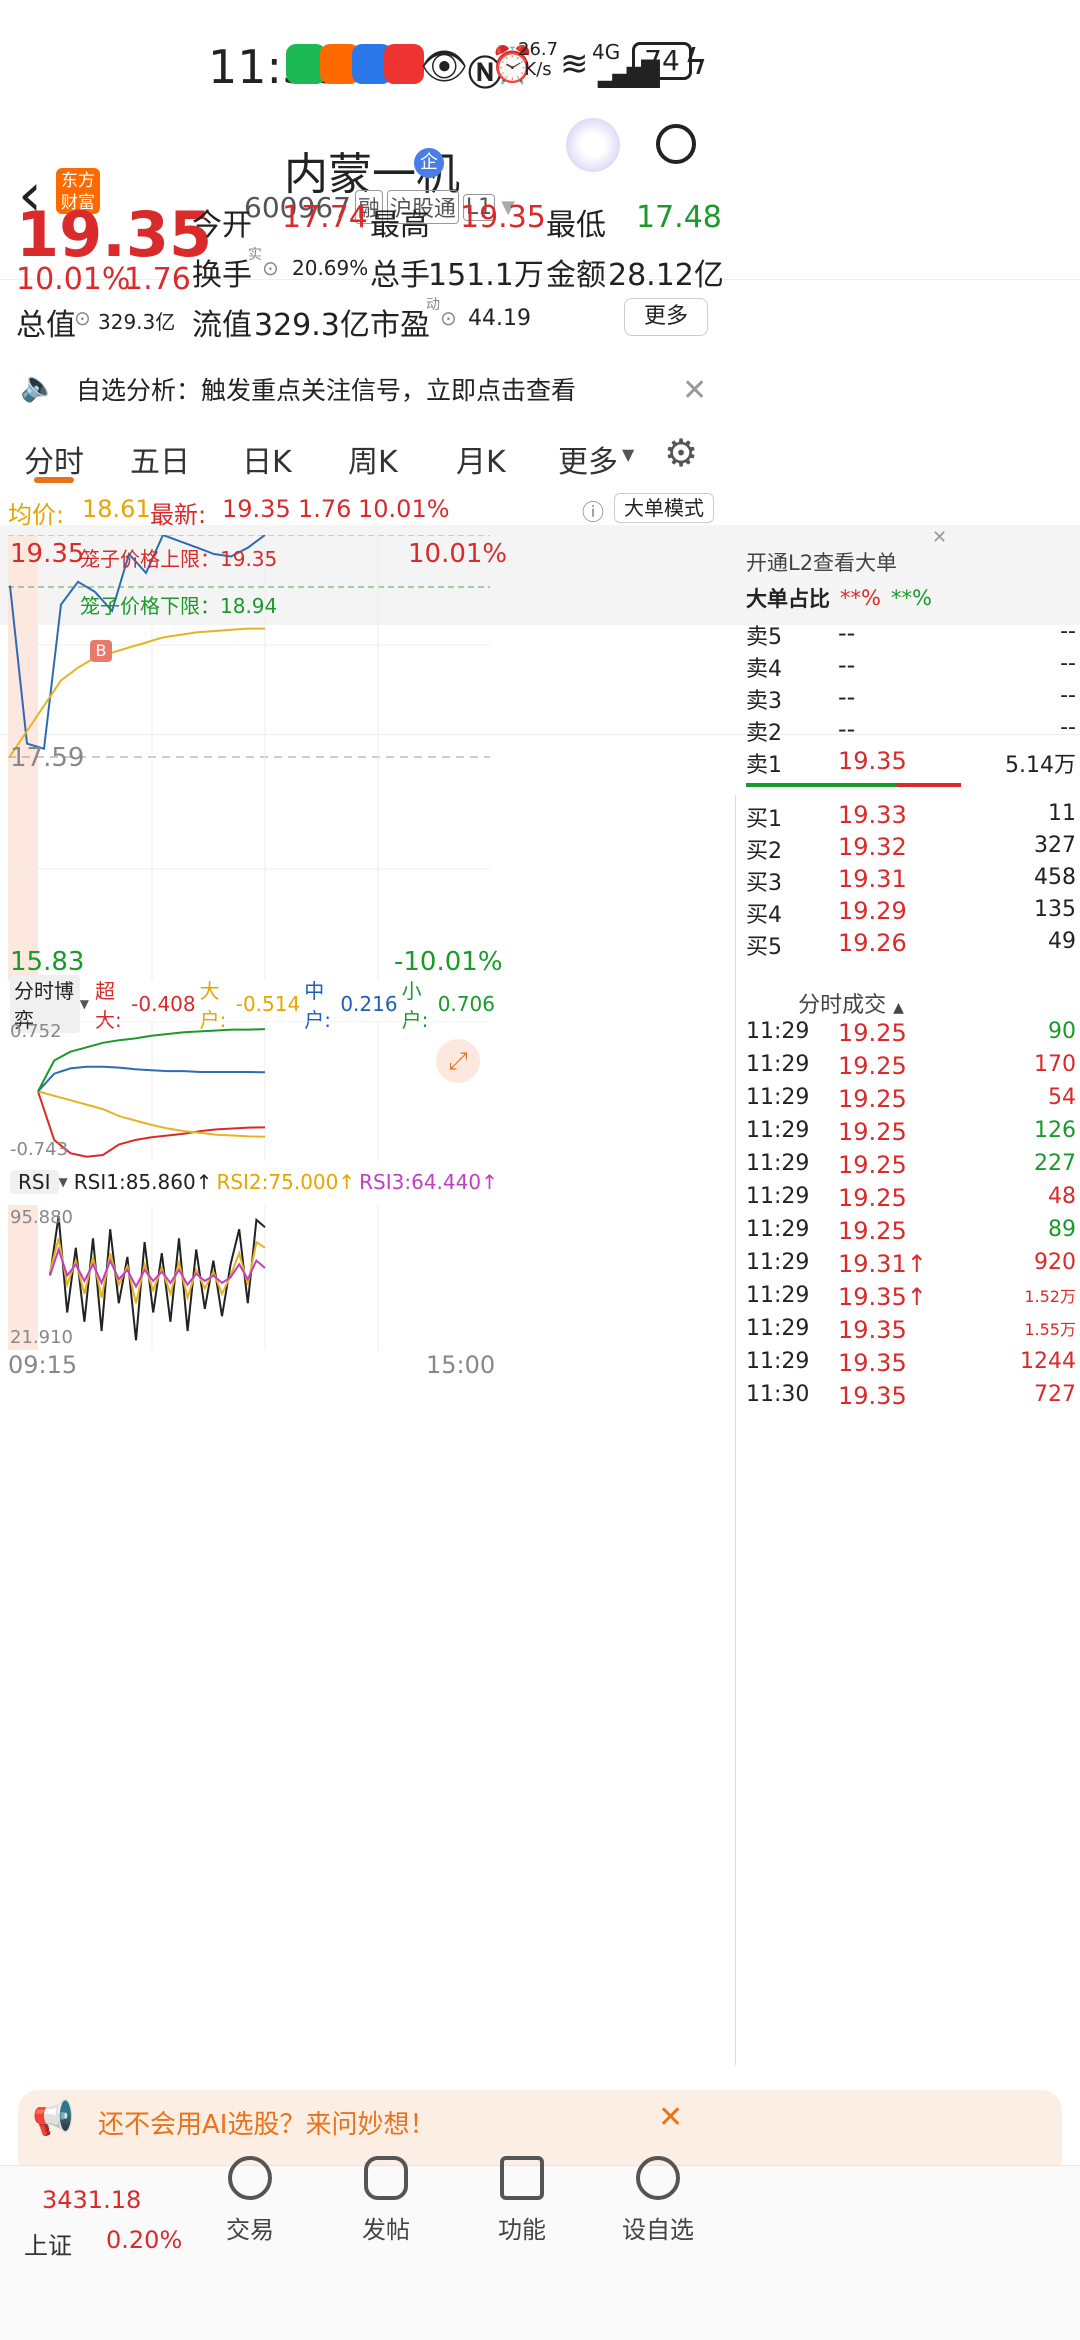 This screenshot has height=2340, width=1080. I want to click on battery-level: 74, so click(662, 61).